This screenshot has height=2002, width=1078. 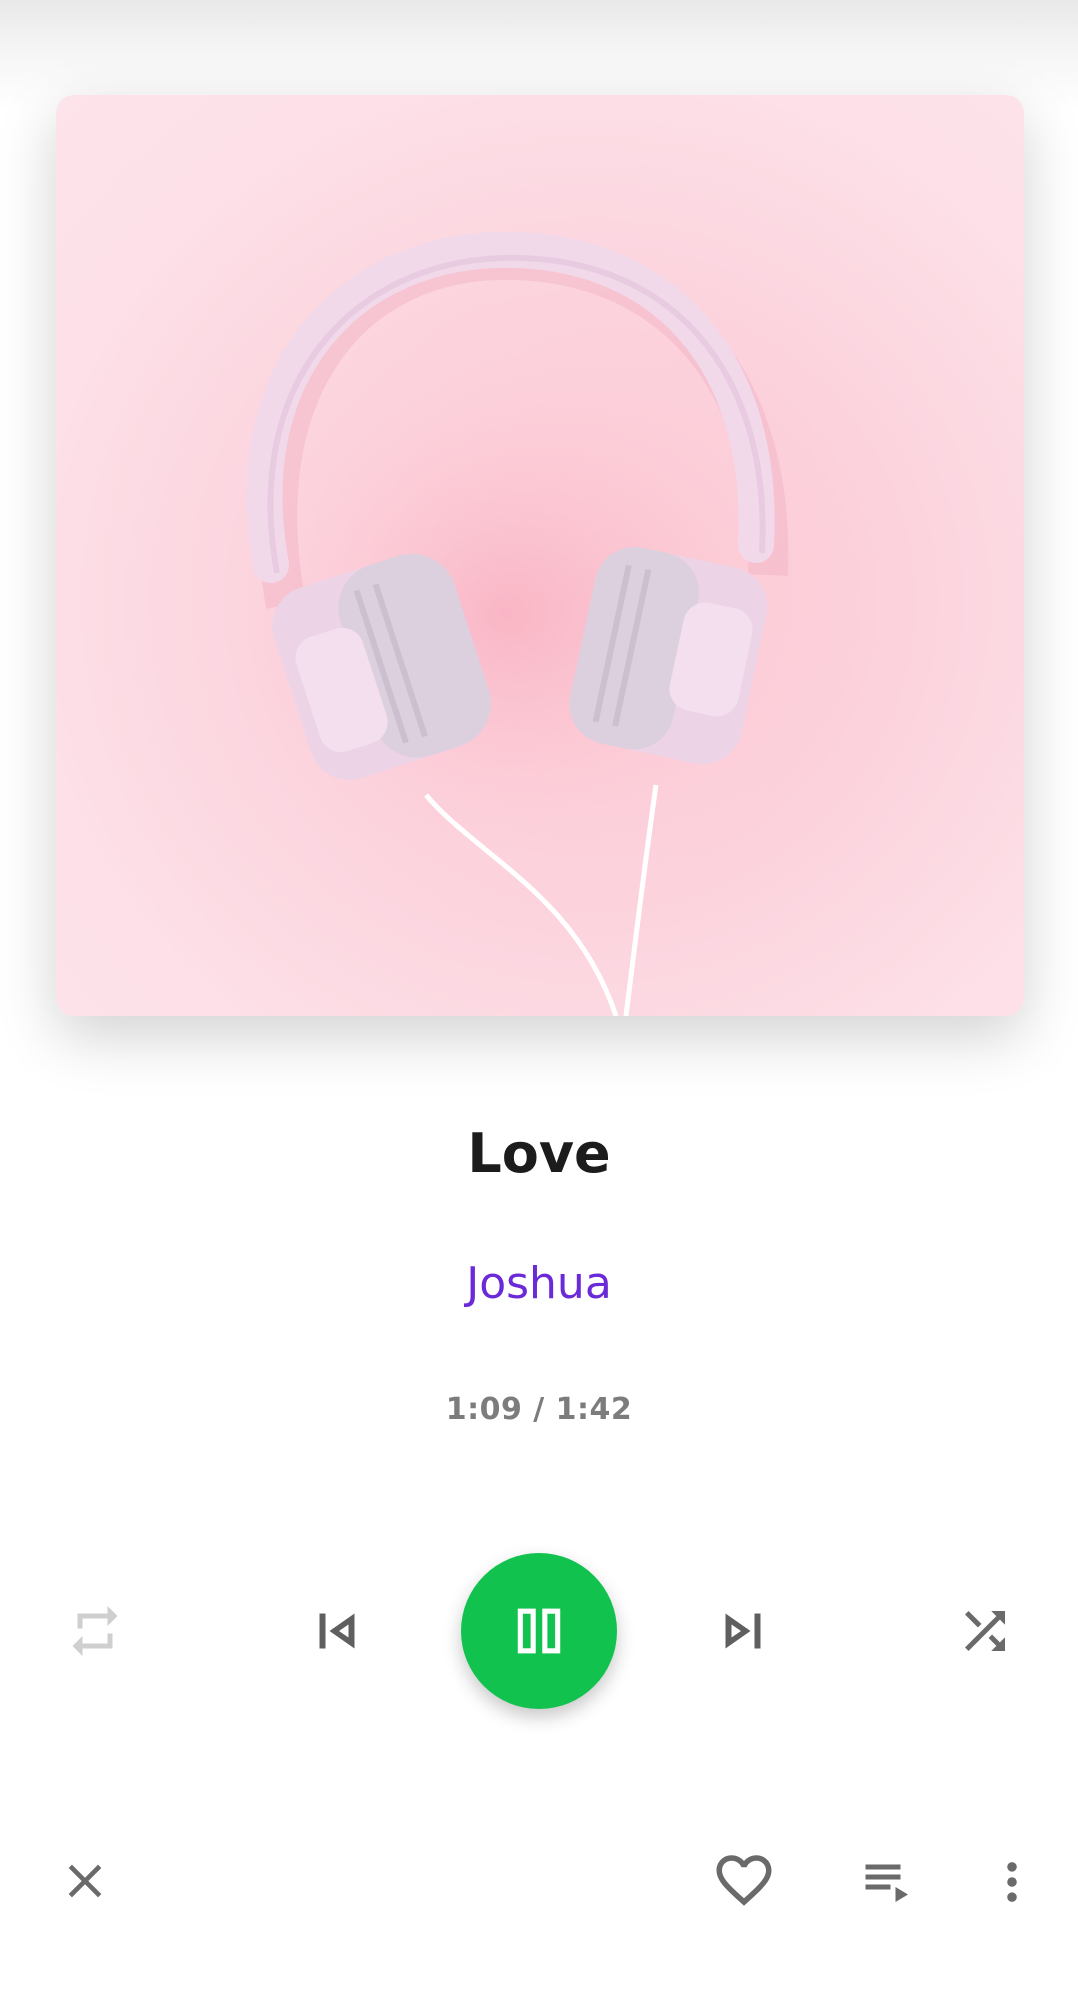 I want to click on repeat-icon, so click(x=95, y=1631).